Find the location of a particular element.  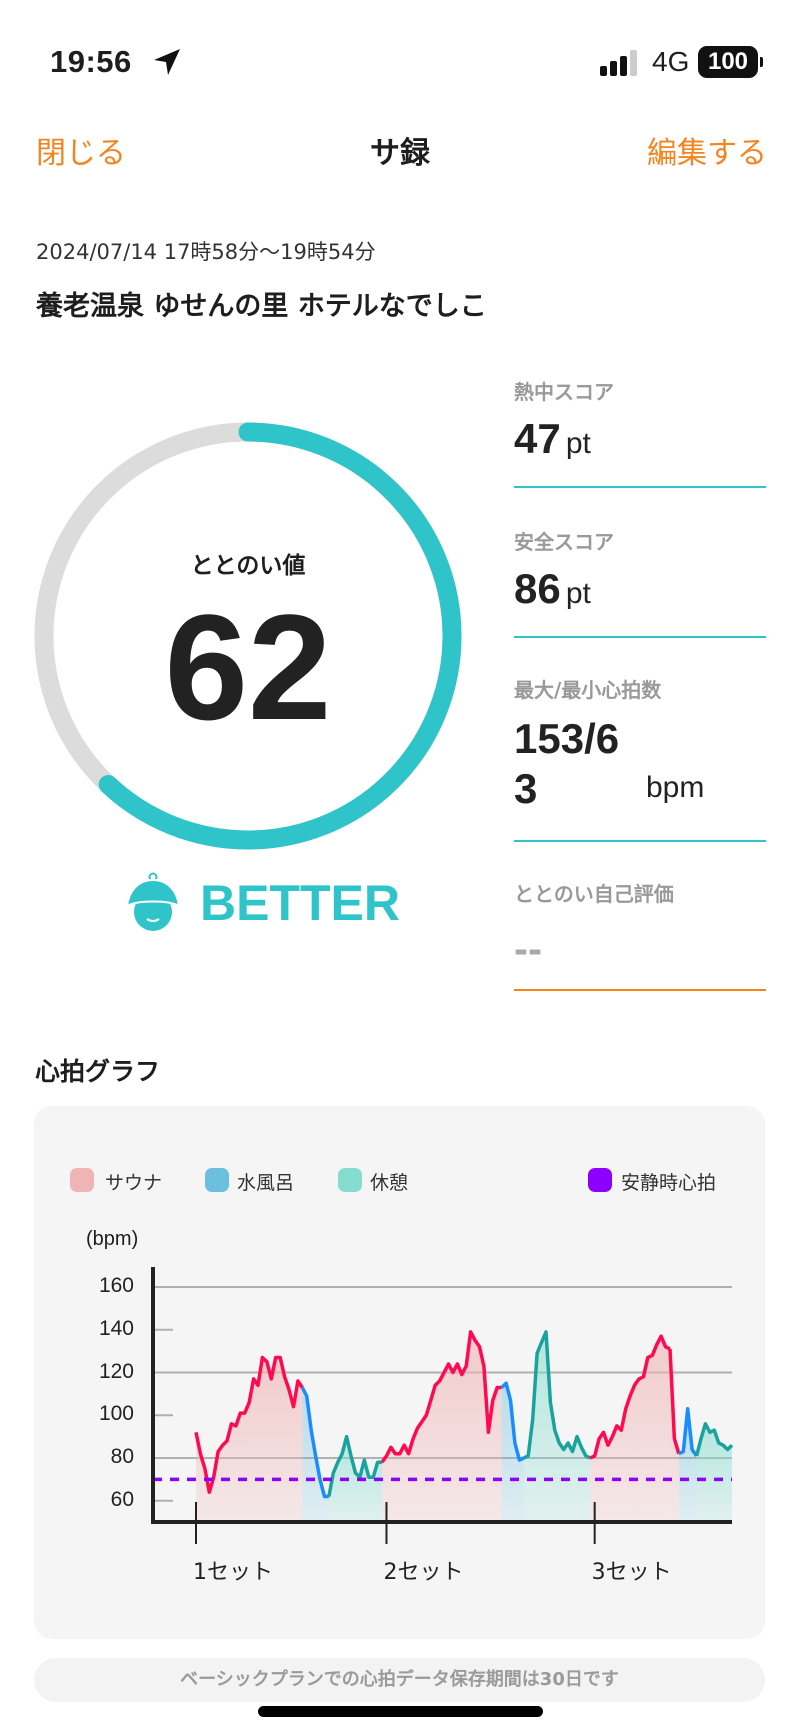

area-water is located at coordinates (512, 1452).